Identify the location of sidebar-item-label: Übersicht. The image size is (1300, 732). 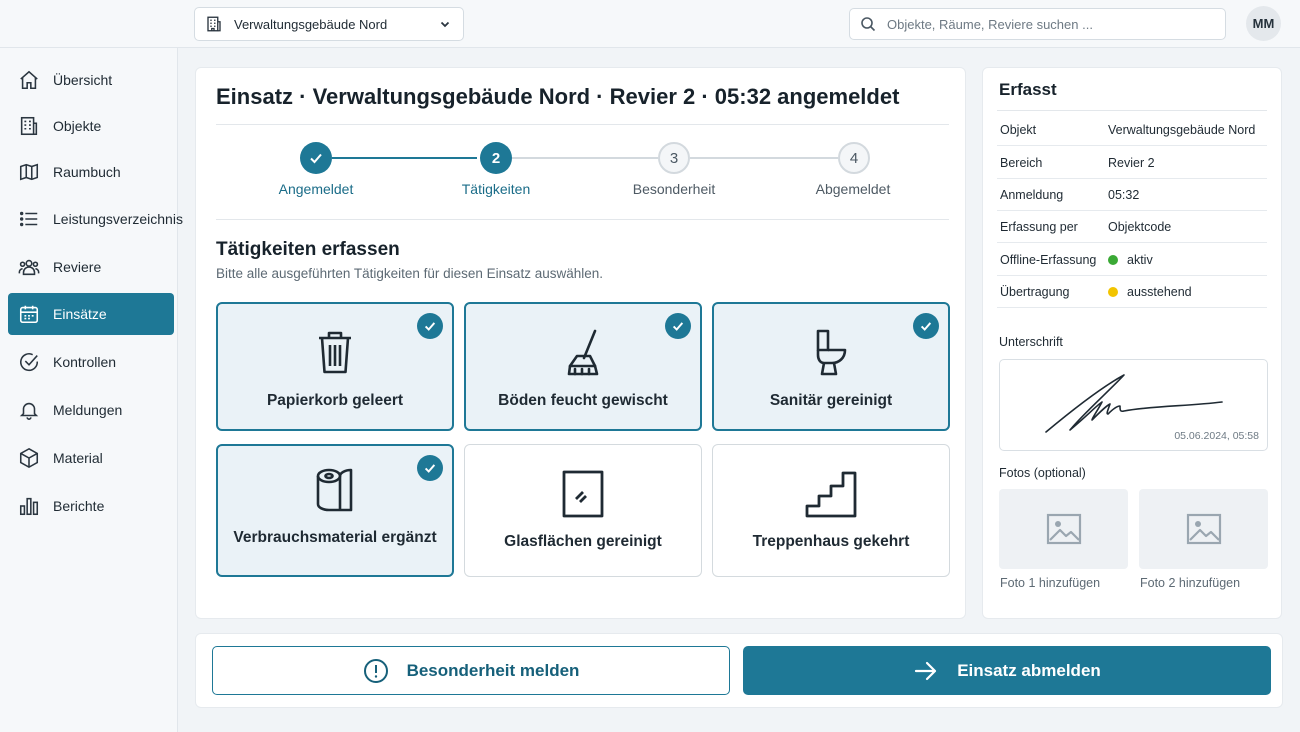
(83, 80).